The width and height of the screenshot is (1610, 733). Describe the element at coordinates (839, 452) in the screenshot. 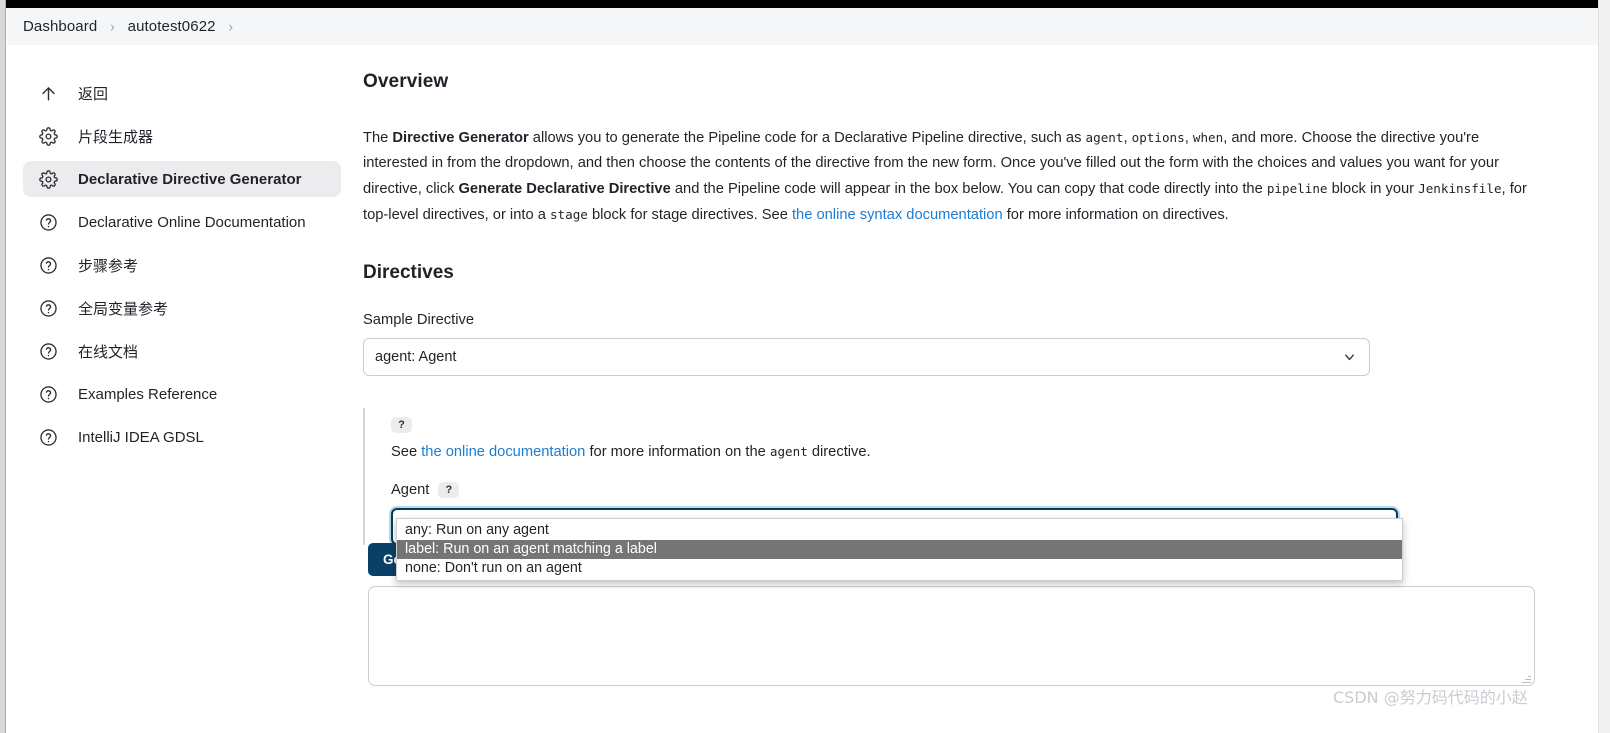

I see `help-text-3: directive.` at that location.